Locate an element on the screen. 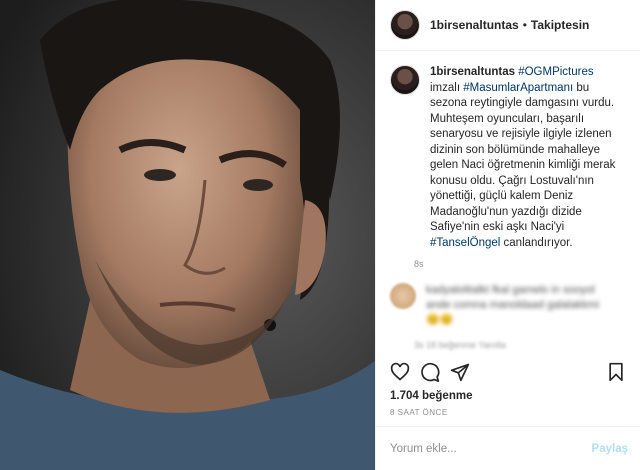 This screenshot has height=470, width=640. action-bar is located at coordinates (508, 373).